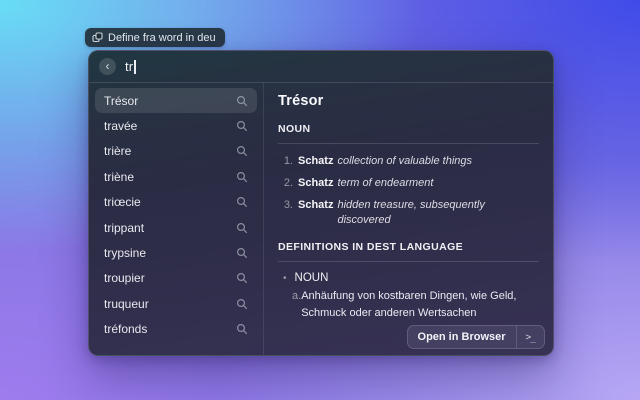  What do you see at coordinates (121, 100) in the screenshot?
I see `word-label: Trésor` at bounding box center [121, 100].